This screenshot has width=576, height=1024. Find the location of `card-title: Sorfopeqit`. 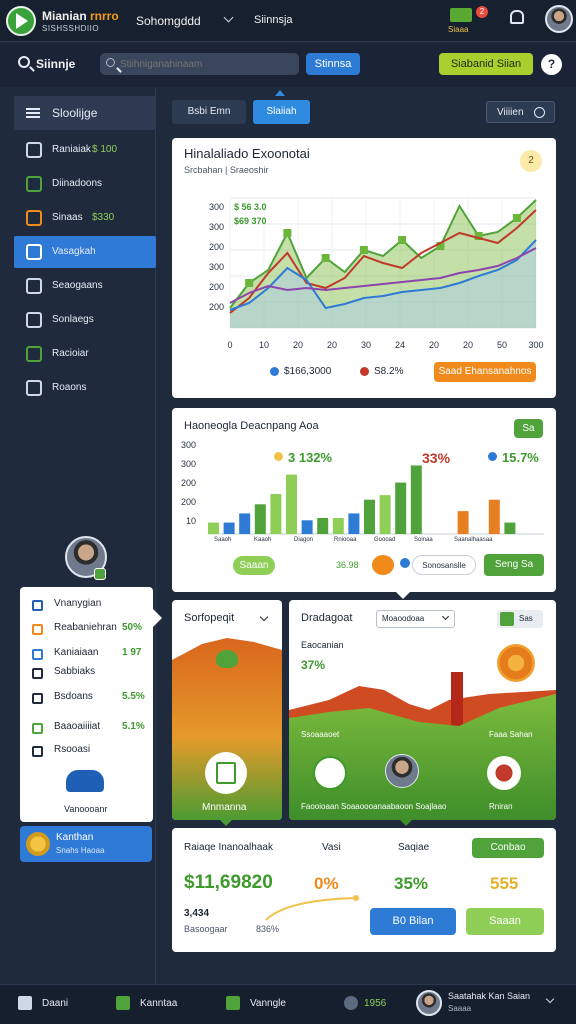

card-title: Sorfopeqit is located at coordinates (209, 618).